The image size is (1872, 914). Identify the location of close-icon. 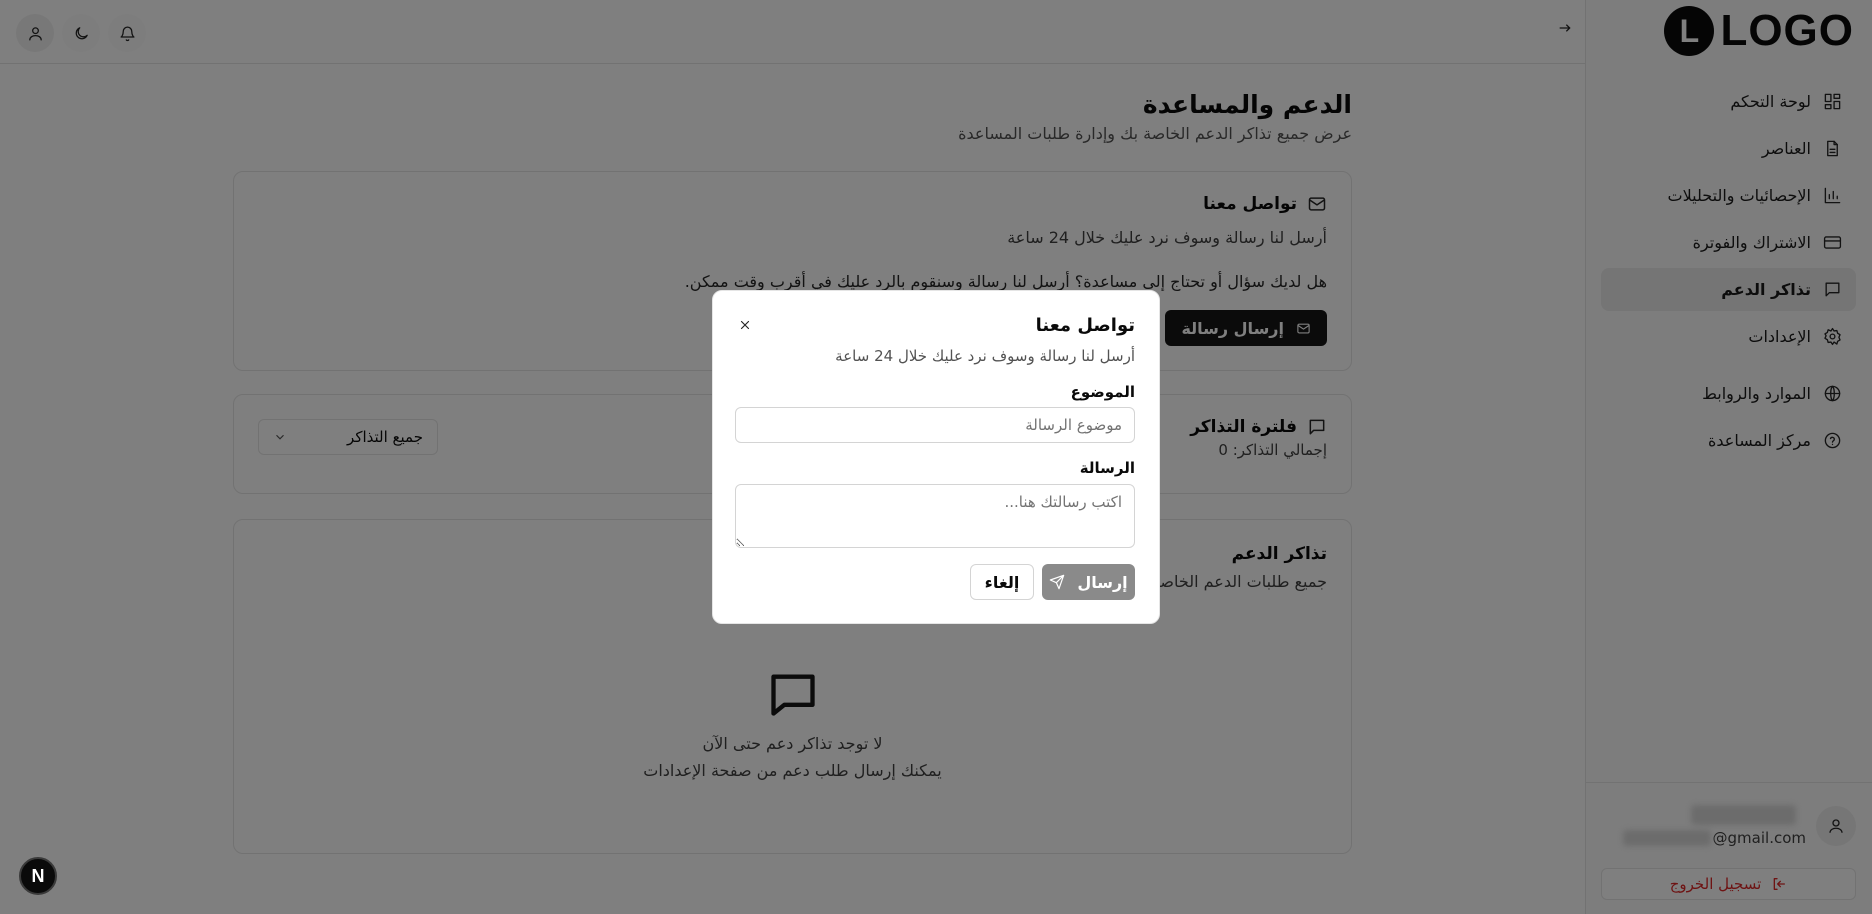
(745, 325).